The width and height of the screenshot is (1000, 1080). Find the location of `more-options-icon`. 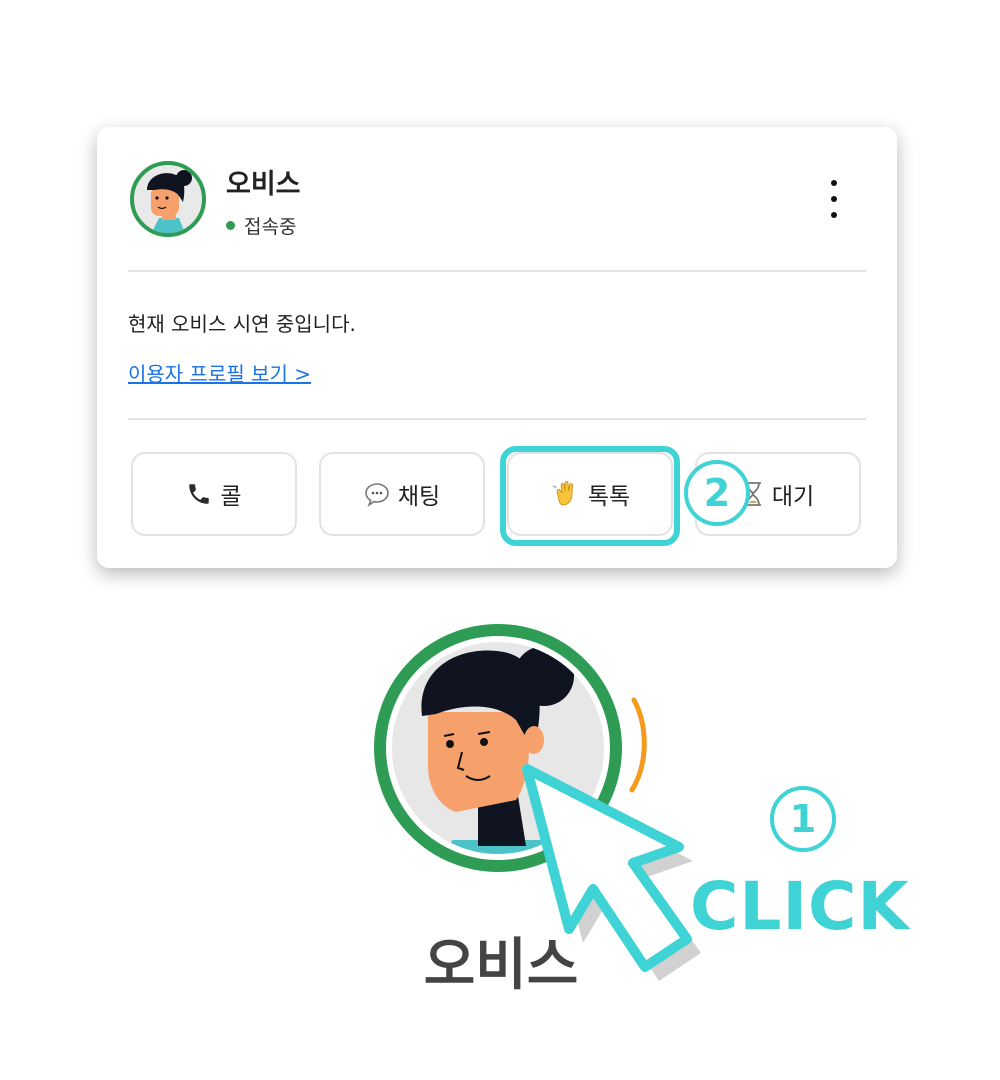

more-options-icon is located at coordinates (834, 199).